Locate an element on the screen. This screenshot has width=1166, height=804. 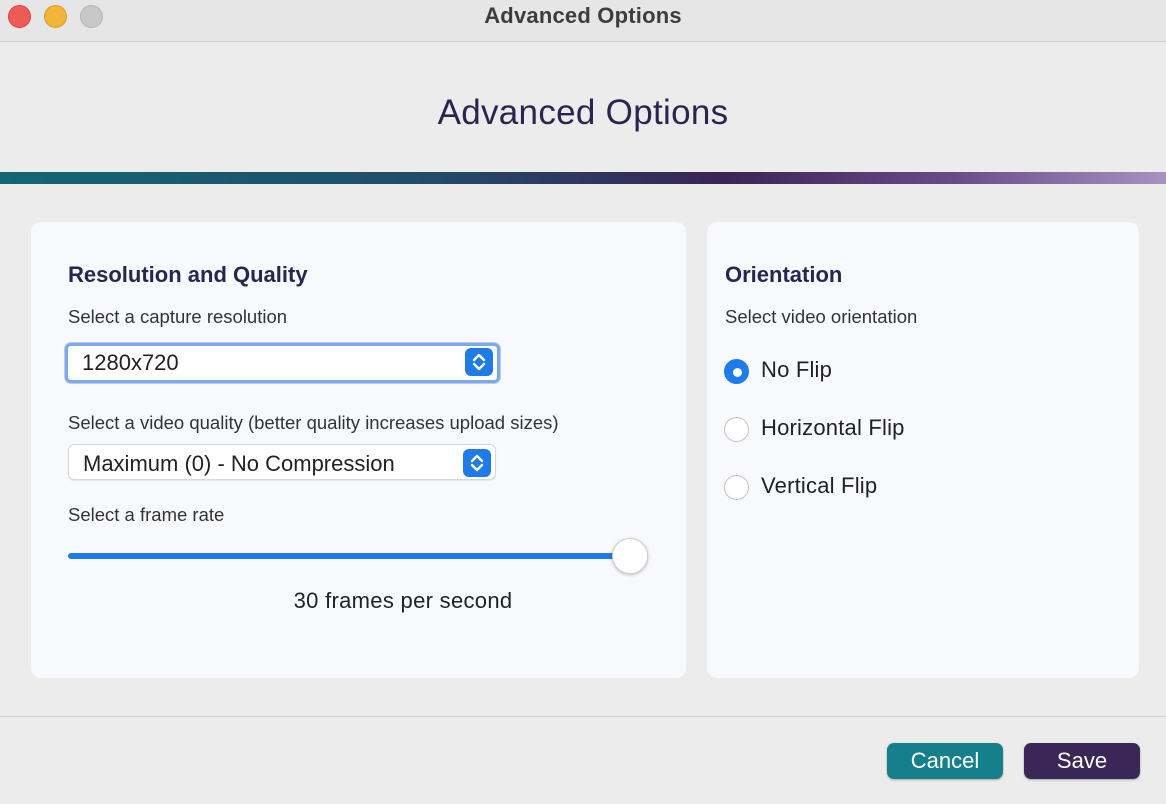
resolution-select: 1280x720 is located at coordinates (282, 363).